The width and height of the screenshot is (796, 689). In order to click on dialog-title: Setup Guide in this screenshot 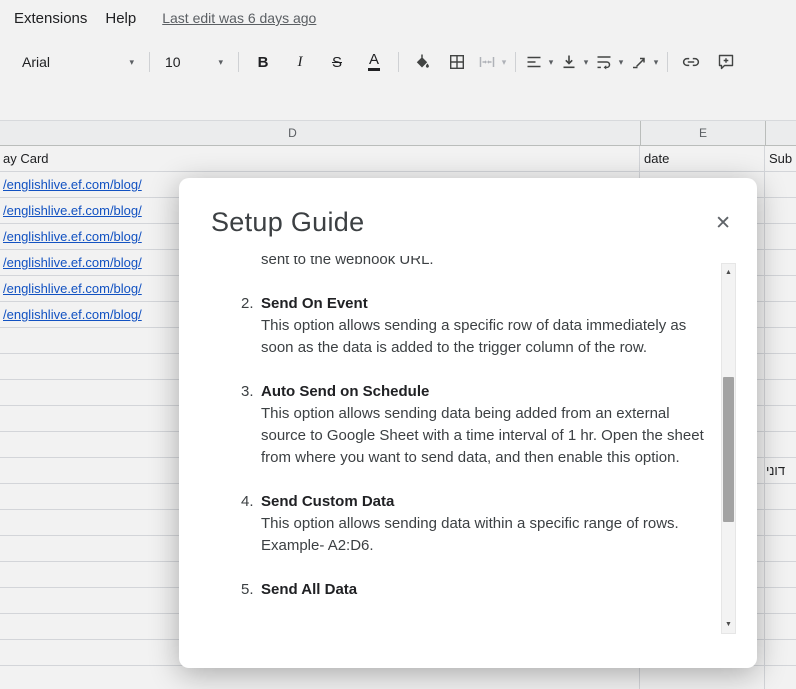, I will do `click(288, 222)`.